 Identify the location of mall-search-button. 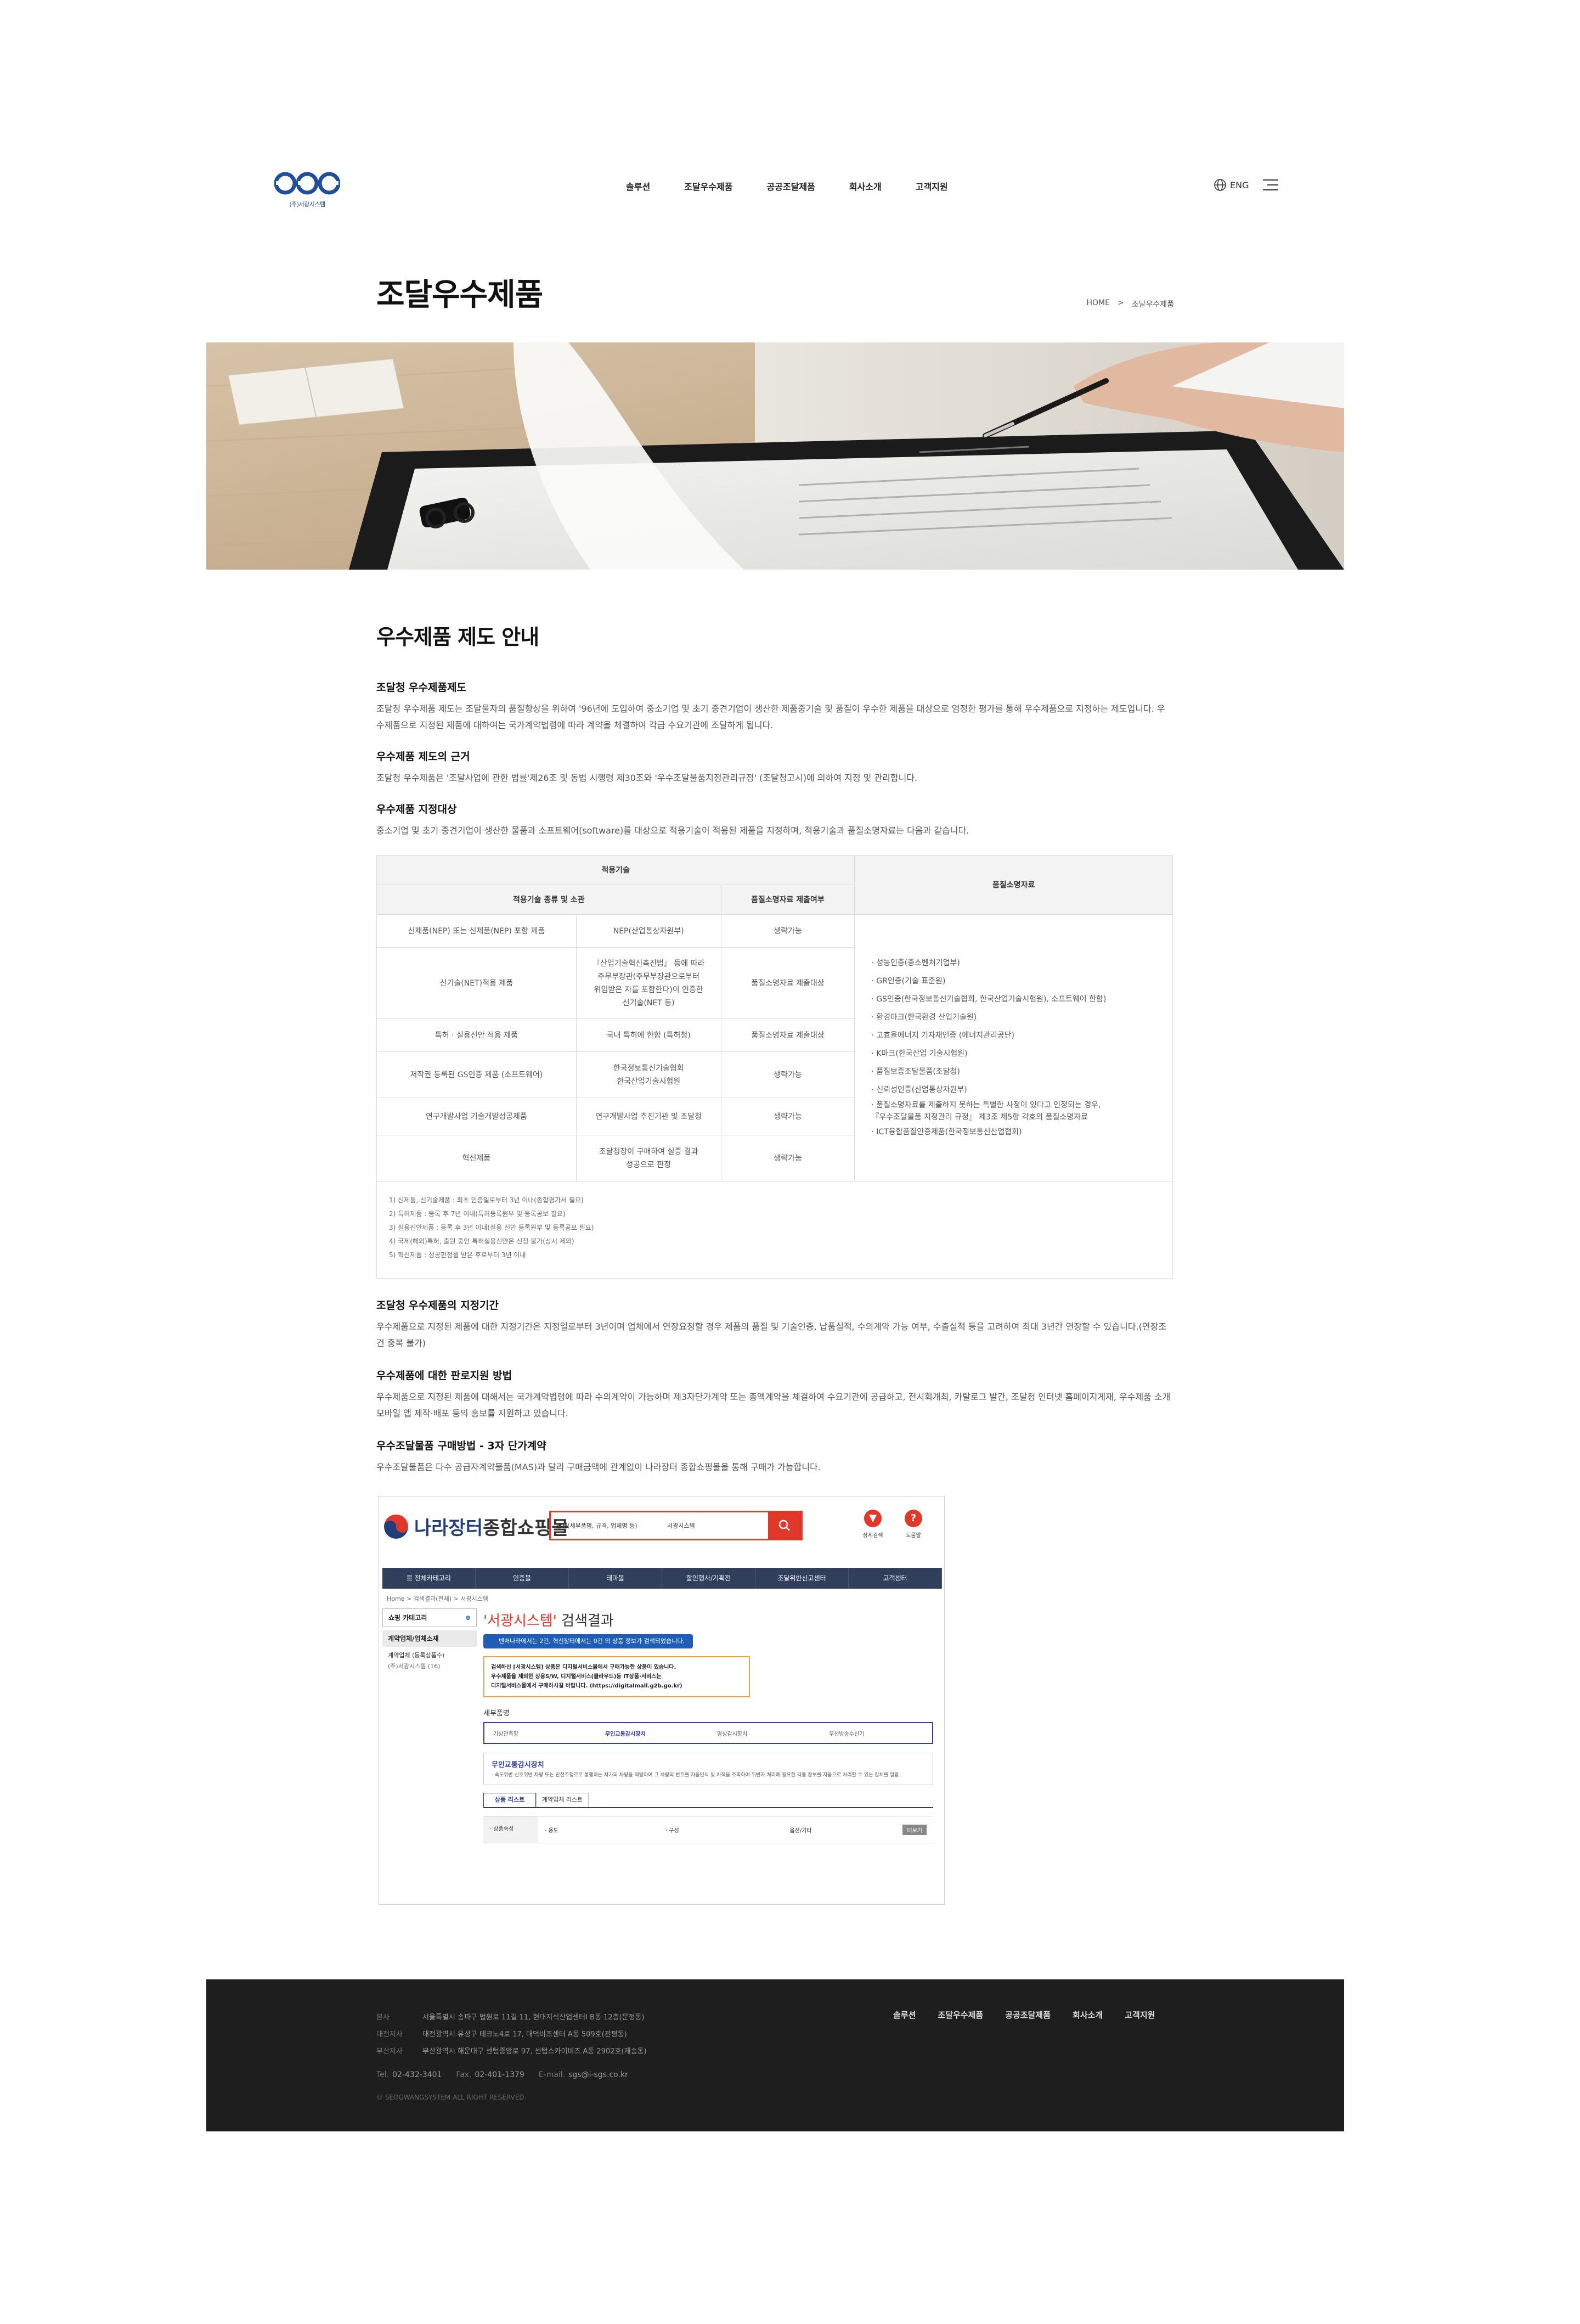
(785, 1525).